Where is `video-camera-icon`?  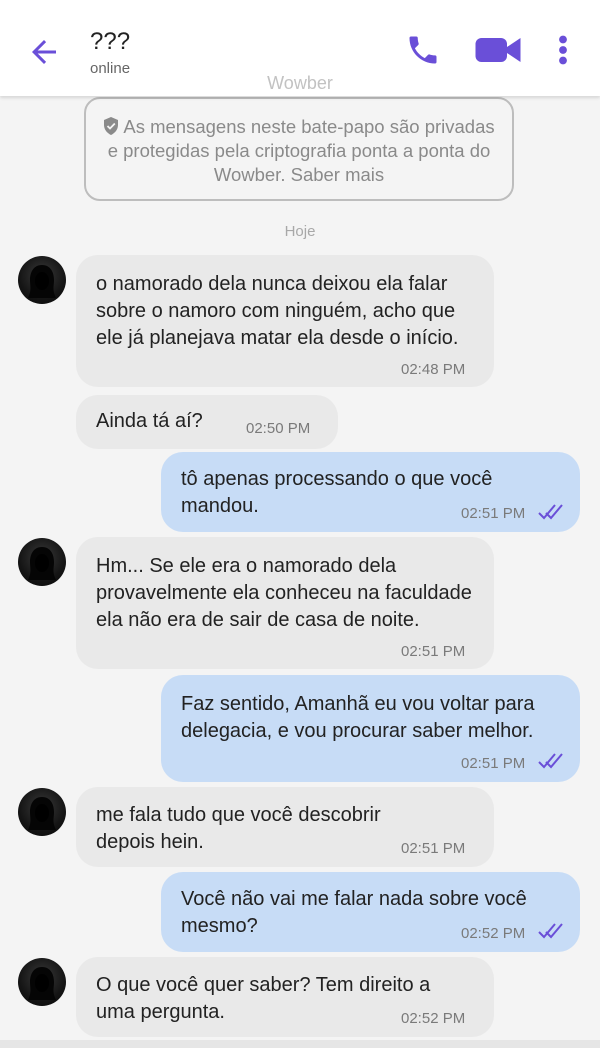
video-camera-icon is located at coordinates (498, 50).